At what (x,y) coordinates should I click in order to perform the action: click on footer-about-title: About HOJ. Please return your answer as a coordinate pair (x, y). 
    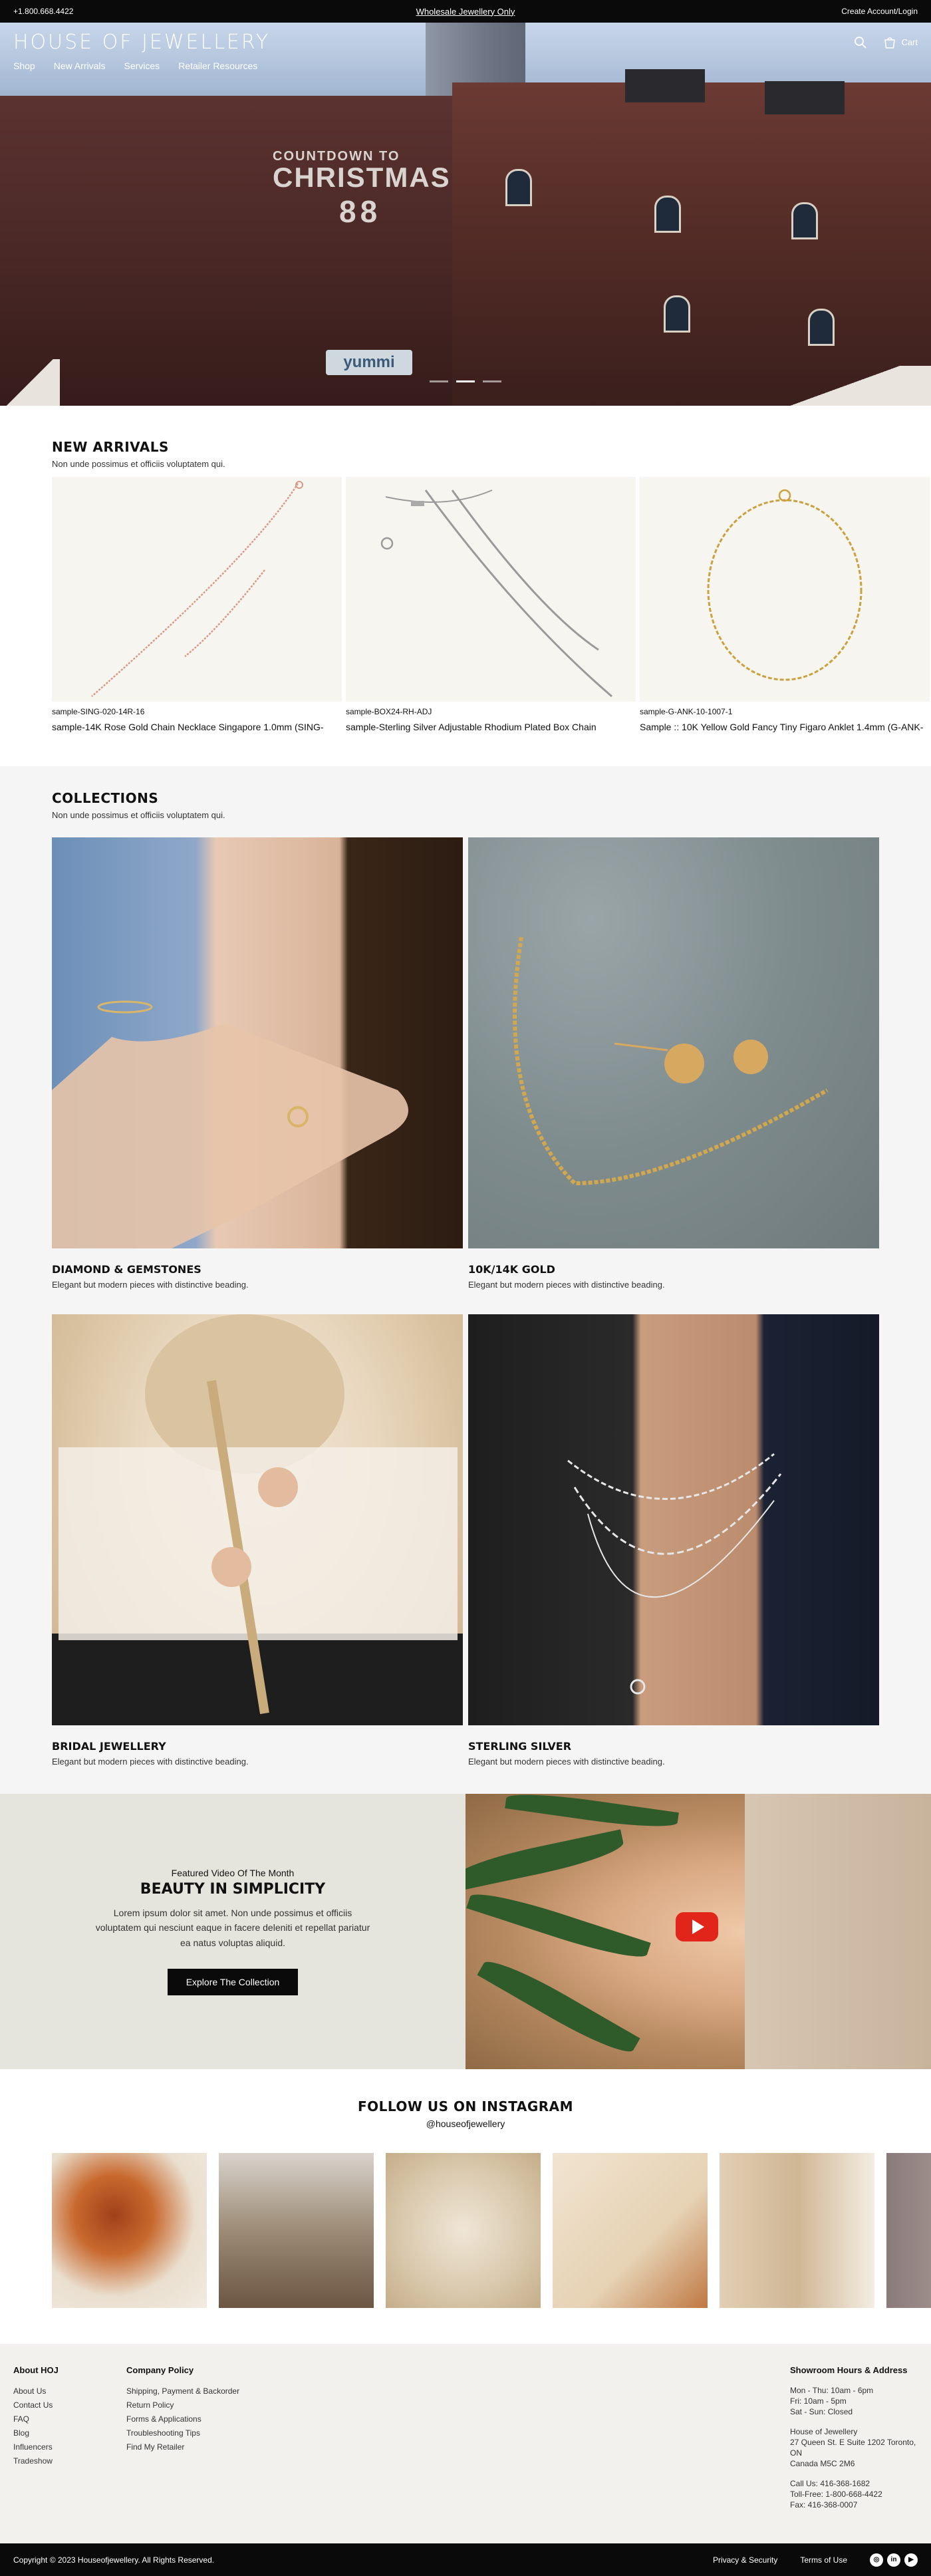
    Looking at the image, I should click on (36, 2370).